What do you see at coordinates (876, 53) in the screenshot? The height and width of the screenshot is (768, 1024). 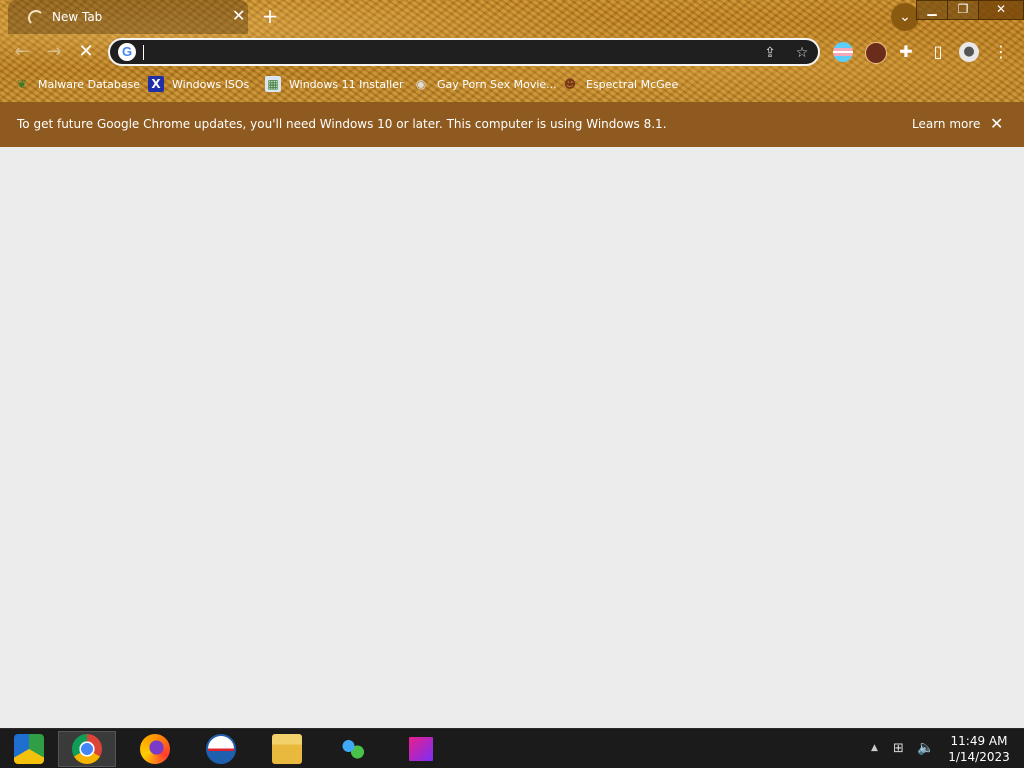 I see `avatar-extension-icon` at bounding box center [876, 53].